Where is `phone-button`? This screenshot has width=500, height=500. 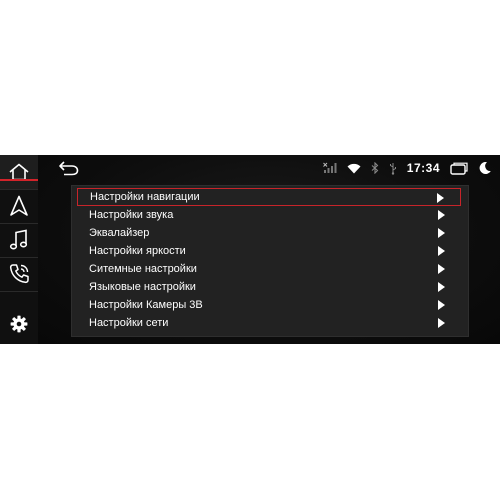
phone-button is located at coordinates (19, 274).